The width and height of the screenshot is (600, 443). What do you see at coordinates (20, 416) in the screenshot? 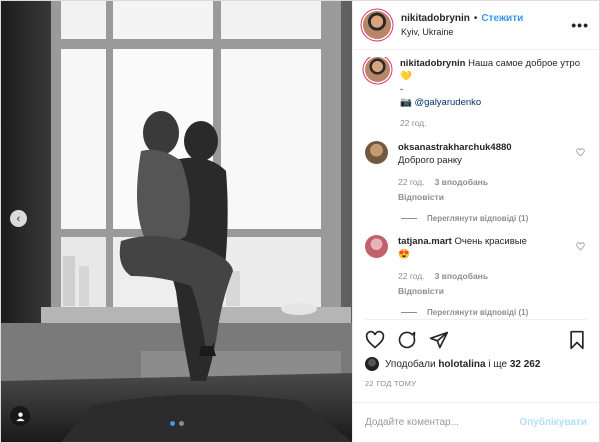
I see `user-icon` at bounding box center [20, 416].